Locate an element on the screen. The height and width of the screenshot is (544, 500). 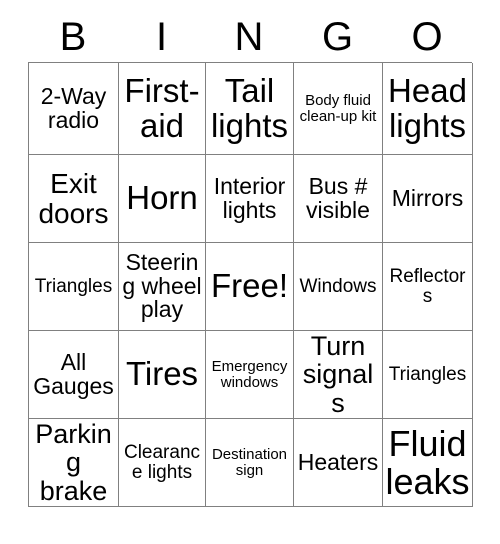
bingo-cell-label: First-aid is located at coordinates (162, 108).